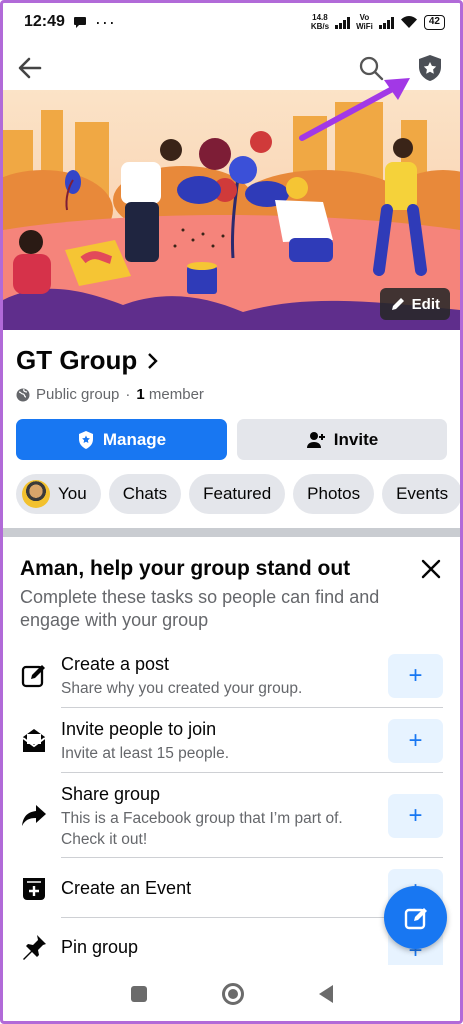  Describe the element at coordinates (34, 947) in the screenshot. I see `pin-icon` at that location.